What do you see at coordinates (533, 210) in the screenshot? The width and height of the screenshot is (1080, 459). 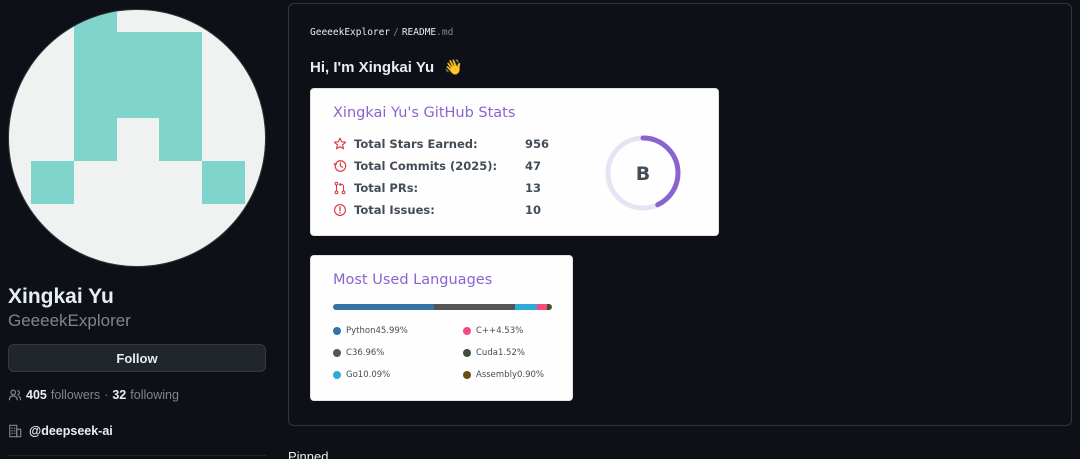 I see `stat-value: 10` at bounding box center [533, 210].